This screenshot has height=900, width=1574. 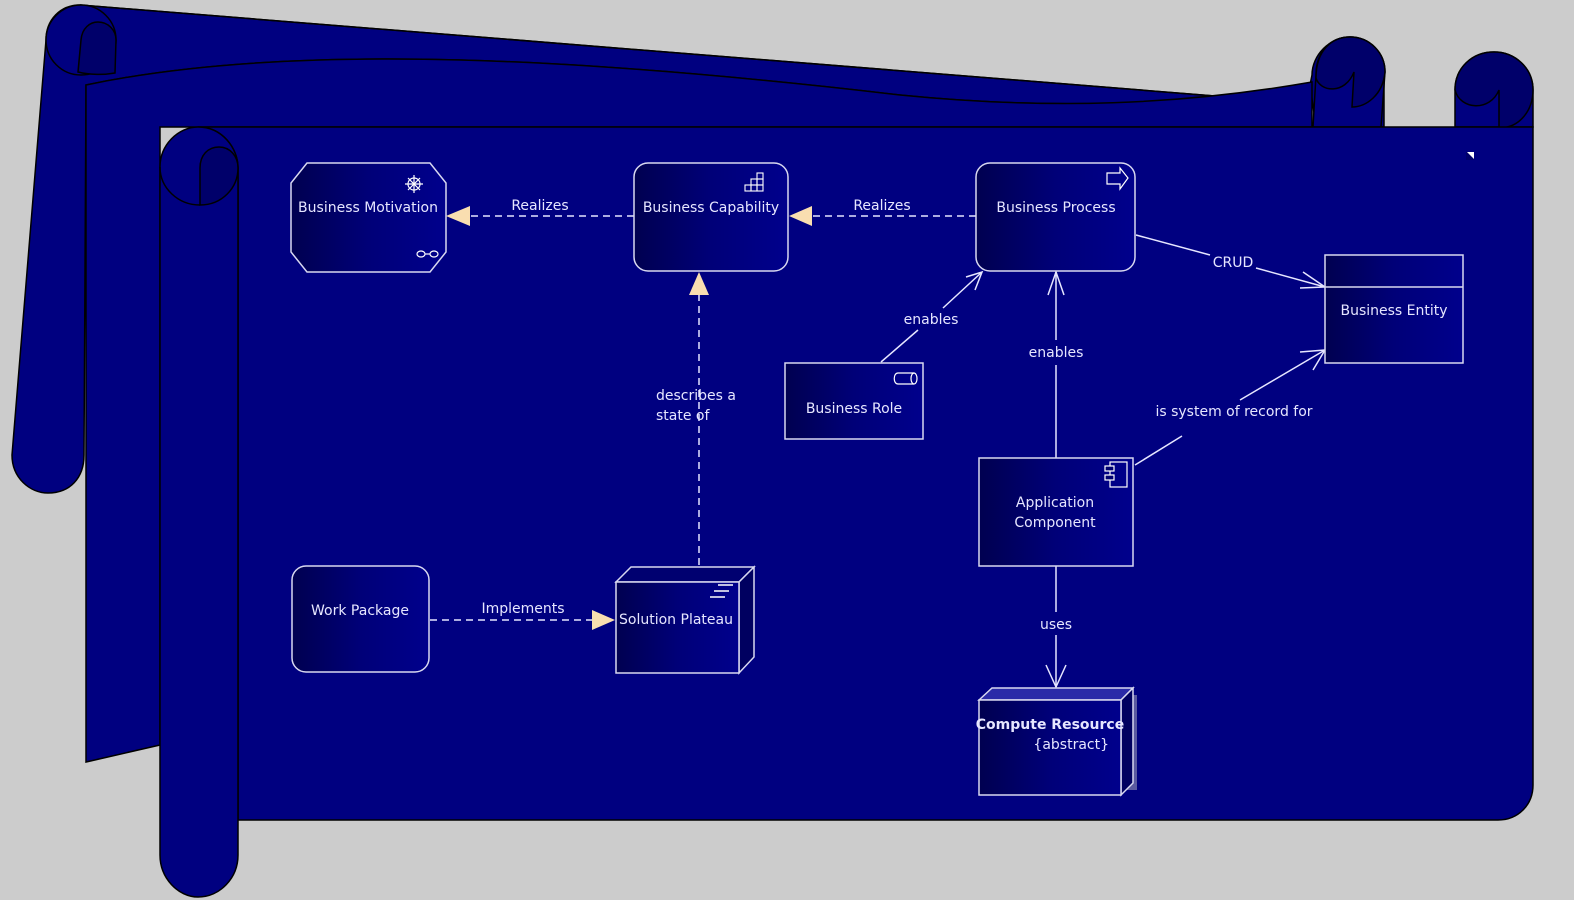 I want to click on scroll-back-left-curl, so click(x=97, y=48).